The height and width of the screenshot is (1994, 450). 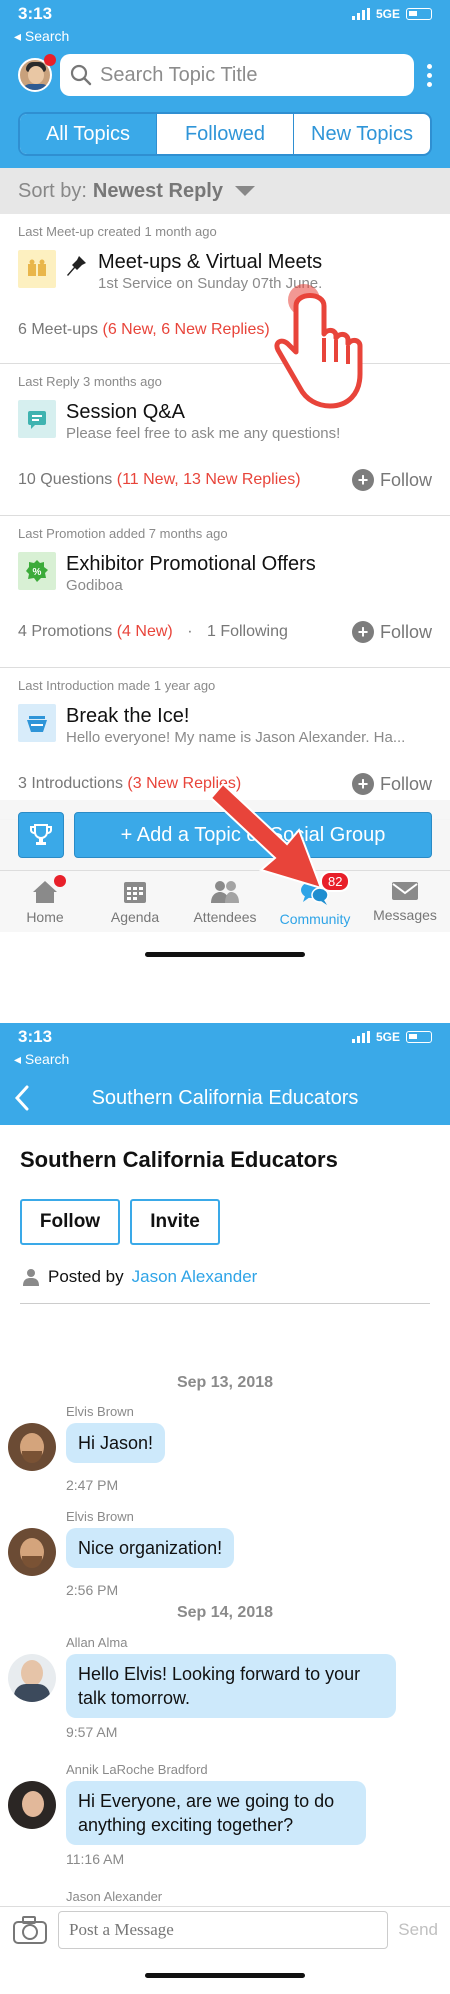 I want to click on tab-agenda: Agenda, so click(x=135, y=901).